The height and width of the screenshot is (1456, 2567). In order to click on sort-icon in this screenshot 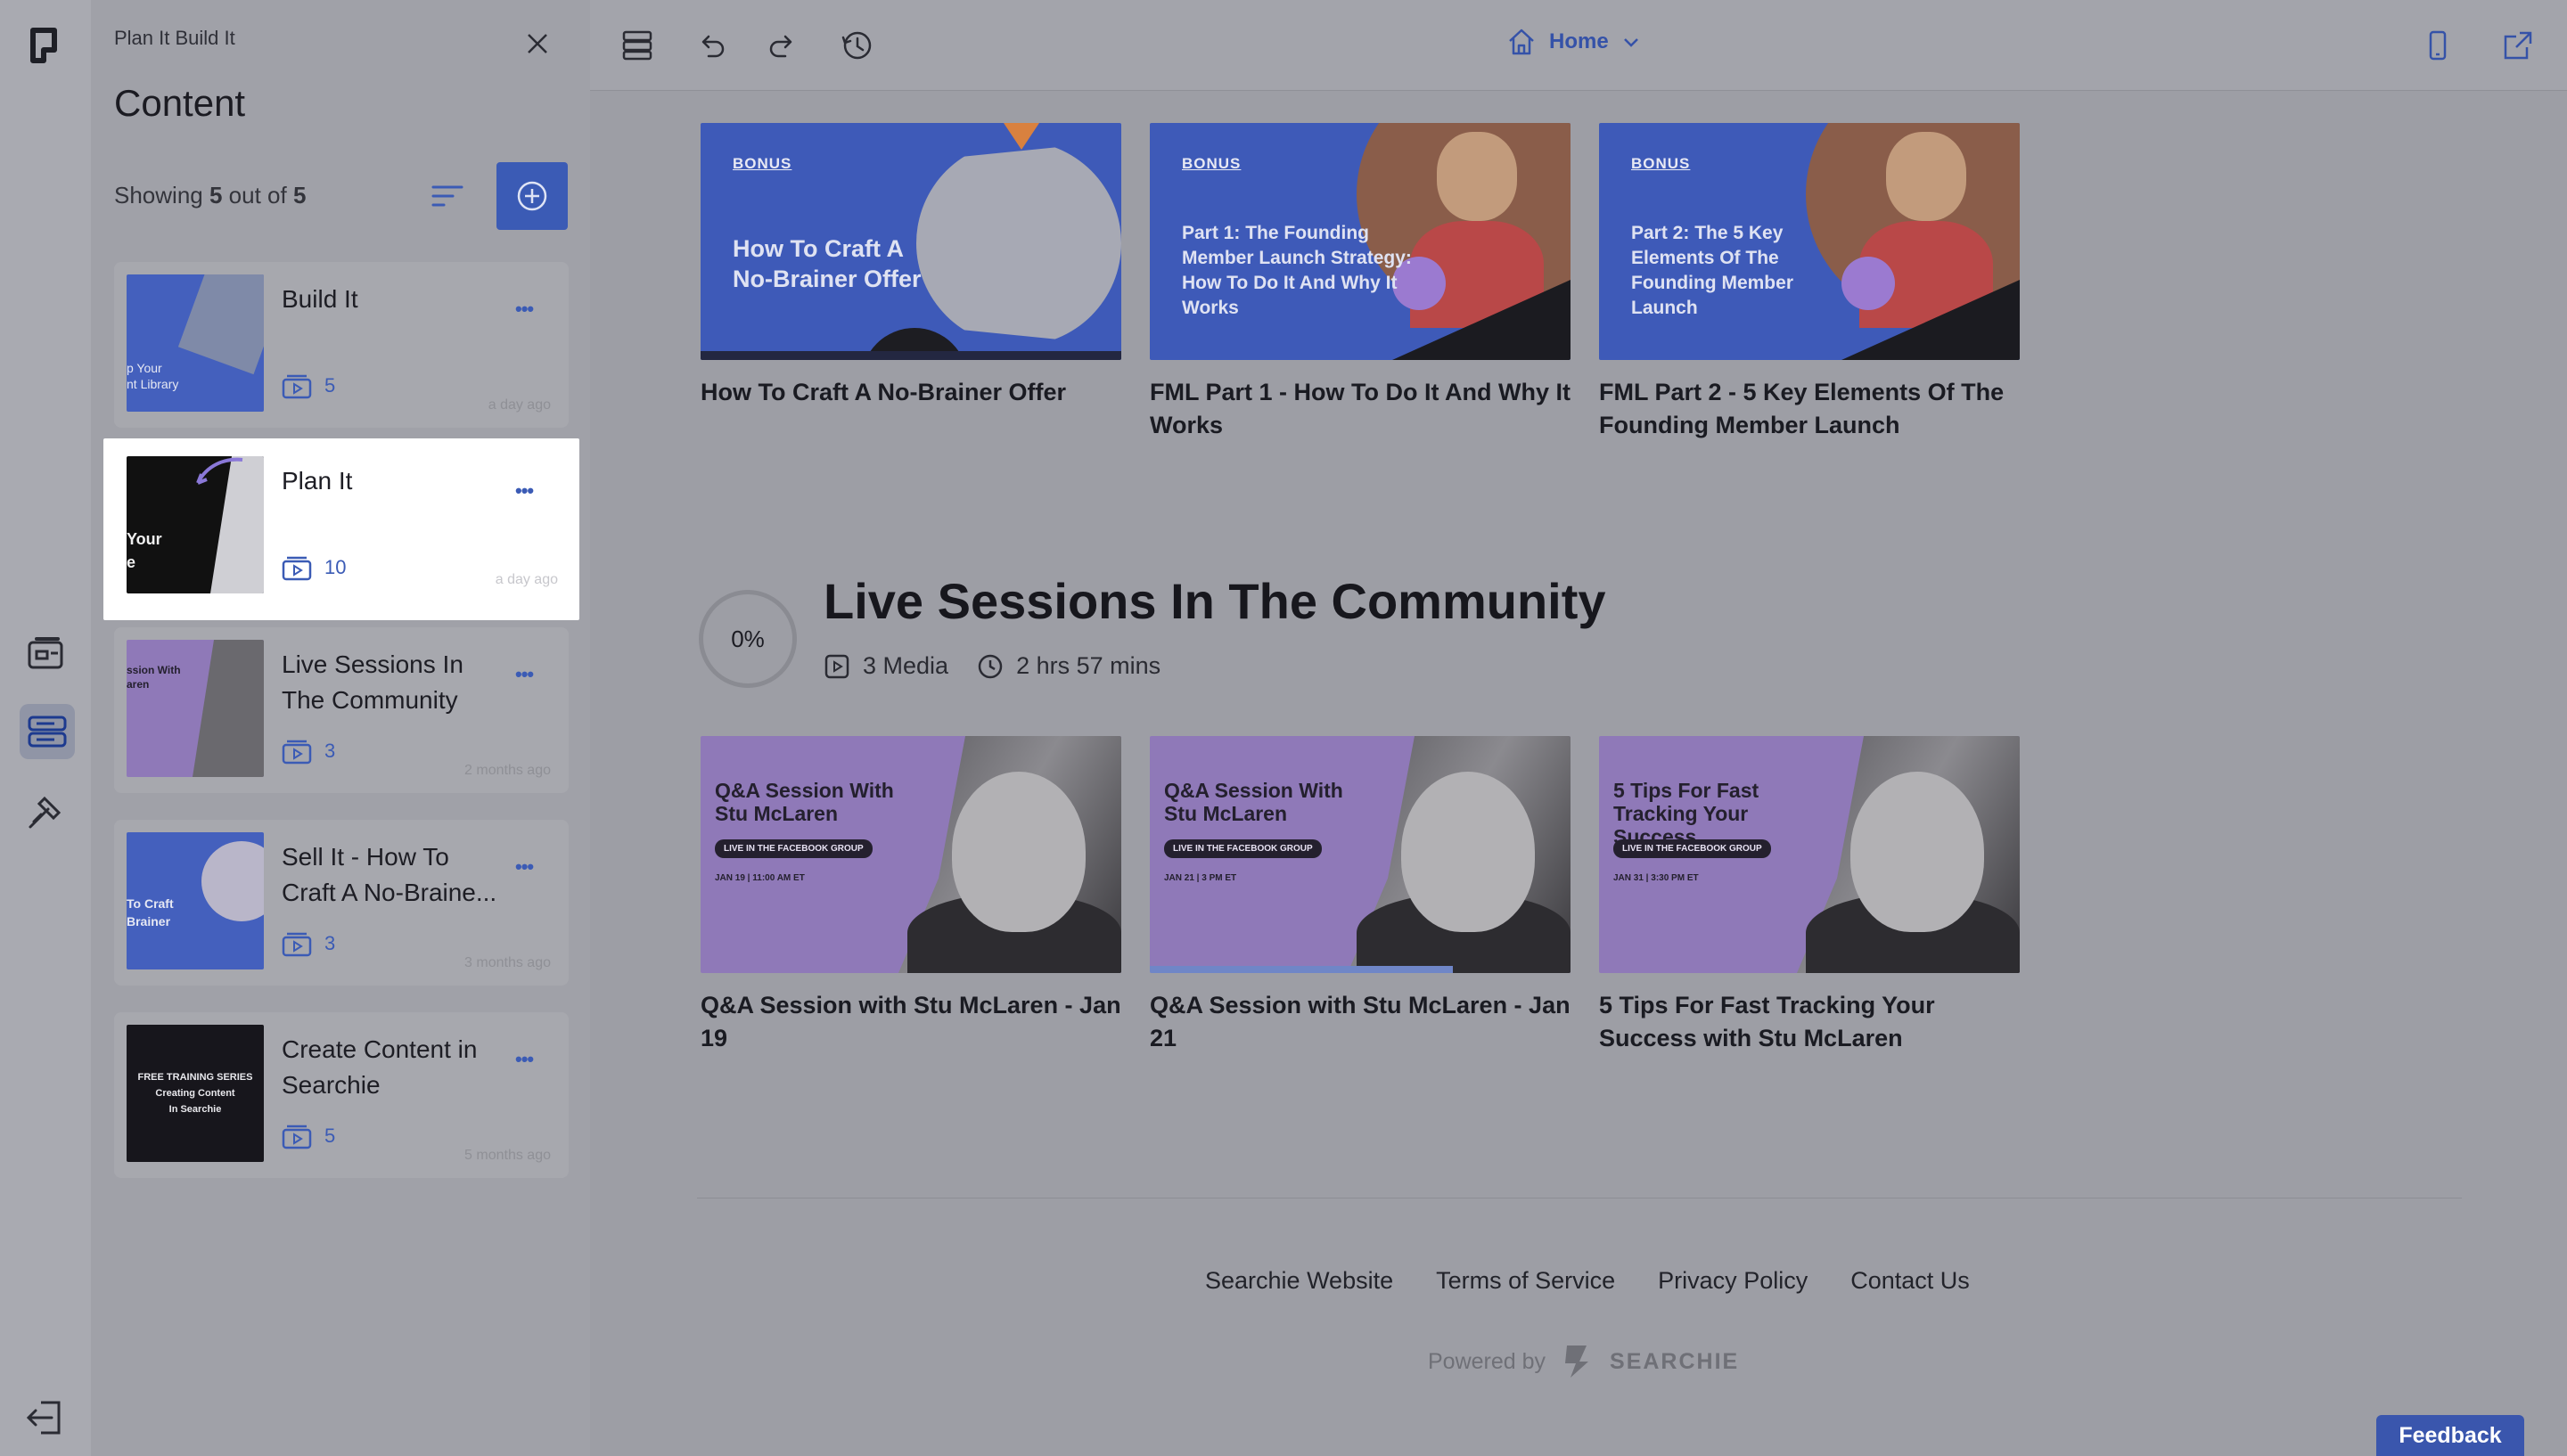, I will do `click(447, 196)`.